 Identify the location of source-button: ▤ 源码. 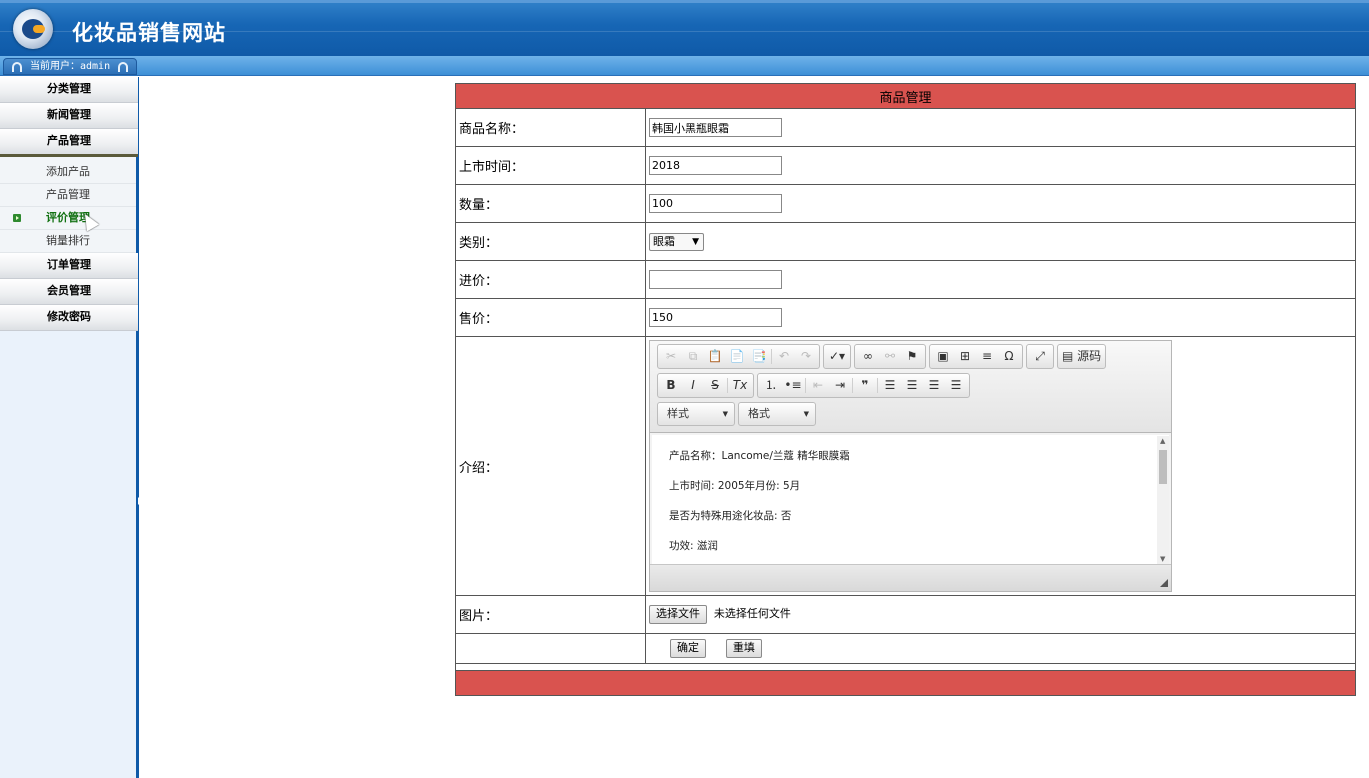
(1081, 356).